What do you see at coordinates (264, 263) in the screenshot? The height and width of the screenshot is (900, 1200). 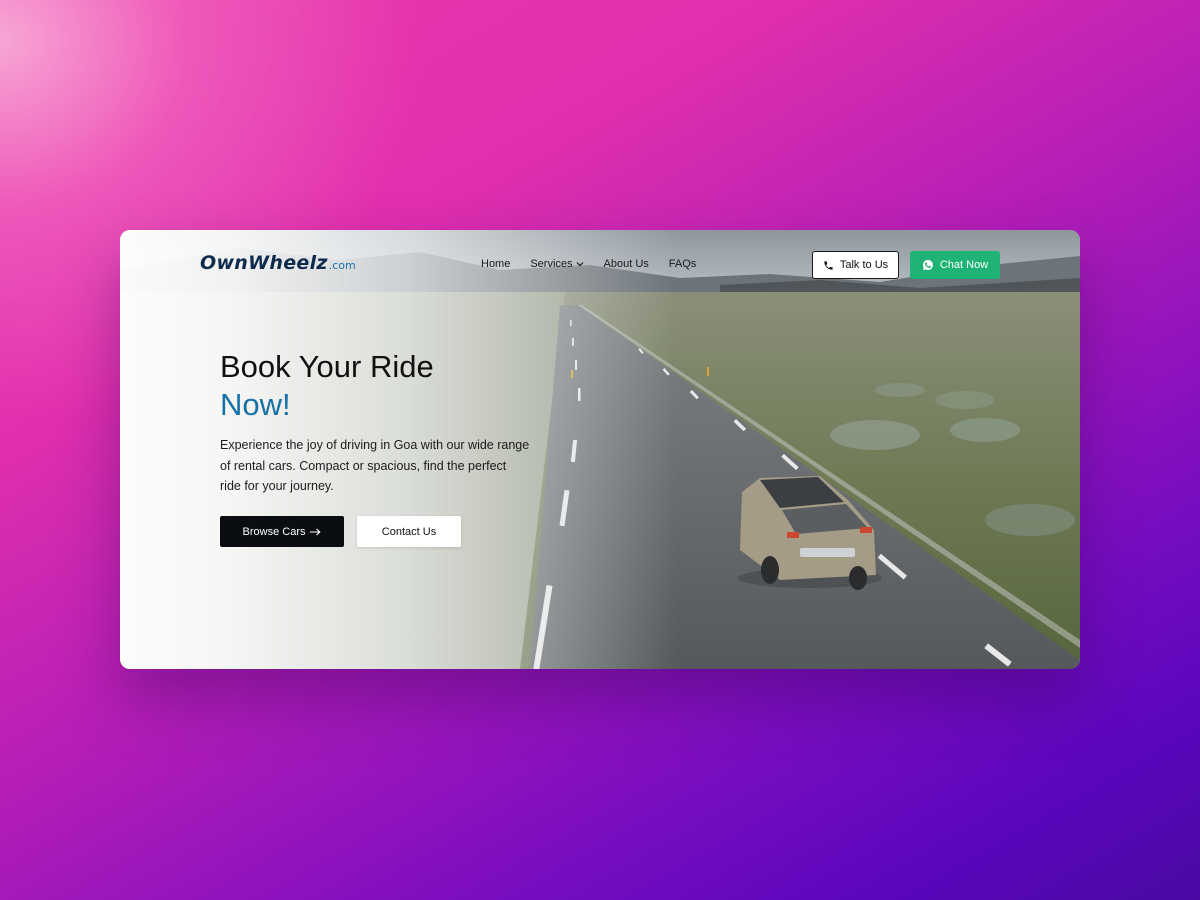 I see `logo-wordmark: OwnWheelz` at bounding box center [264, 263].